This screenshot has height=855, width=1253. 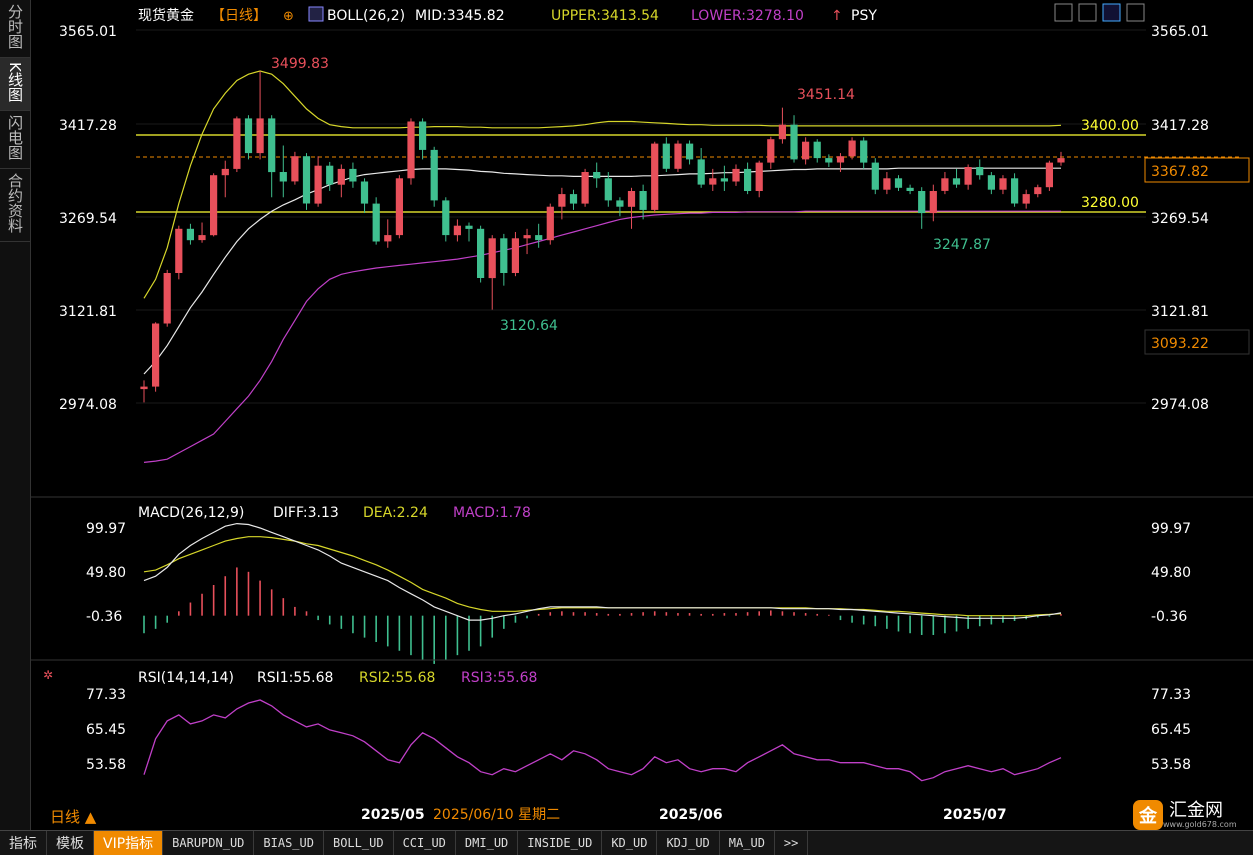 I want to click on tab-barupdn: BARUPDN_UD, so click(x=209, y=843).